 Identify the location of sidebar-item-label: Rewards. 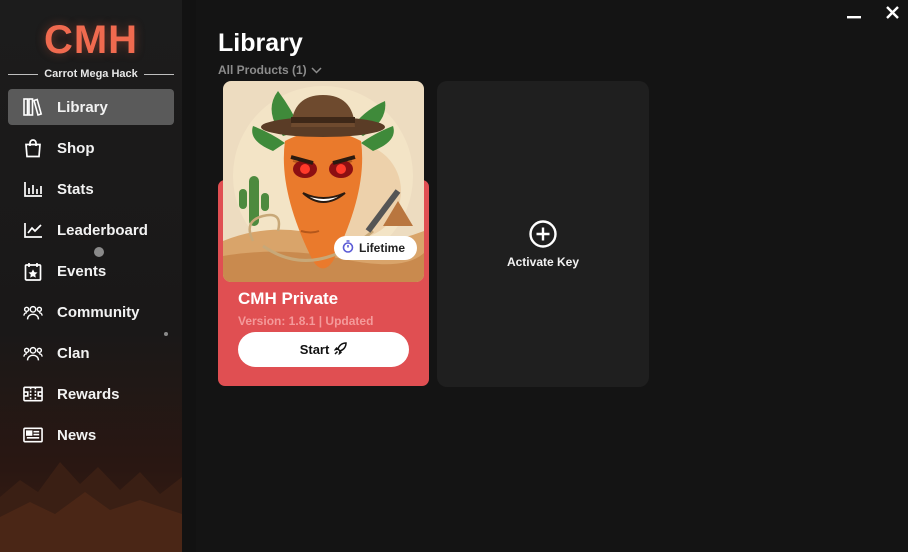
(88, 394).